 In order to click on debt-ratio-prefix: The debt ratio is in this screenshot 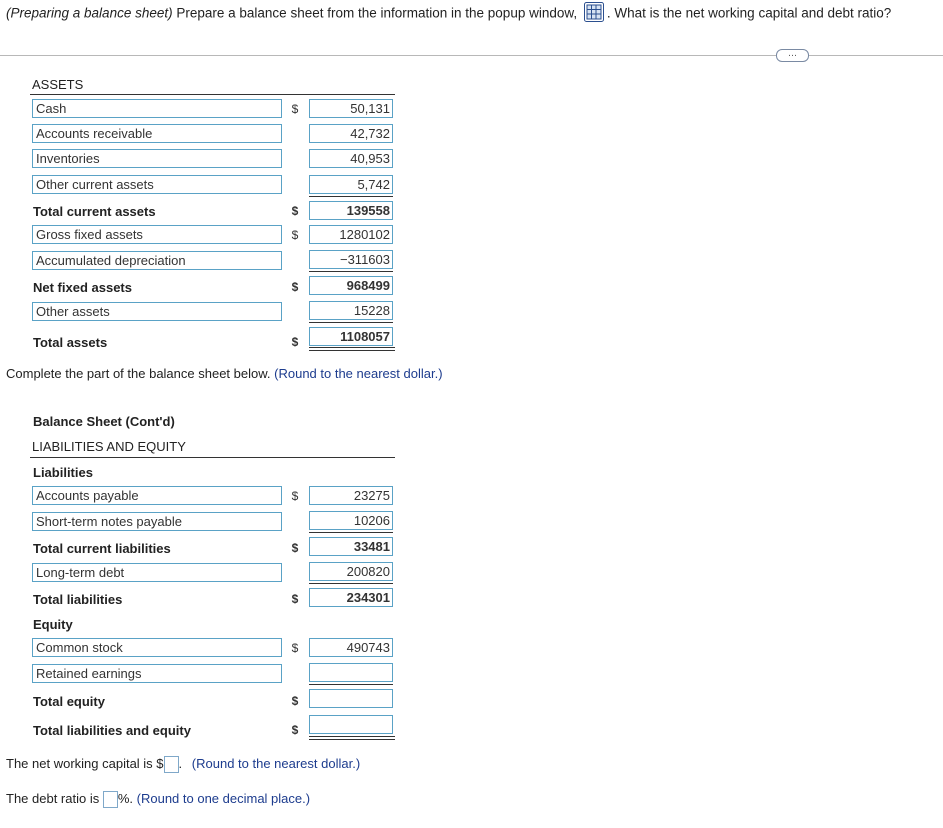, I will do `click(53, 798)`.